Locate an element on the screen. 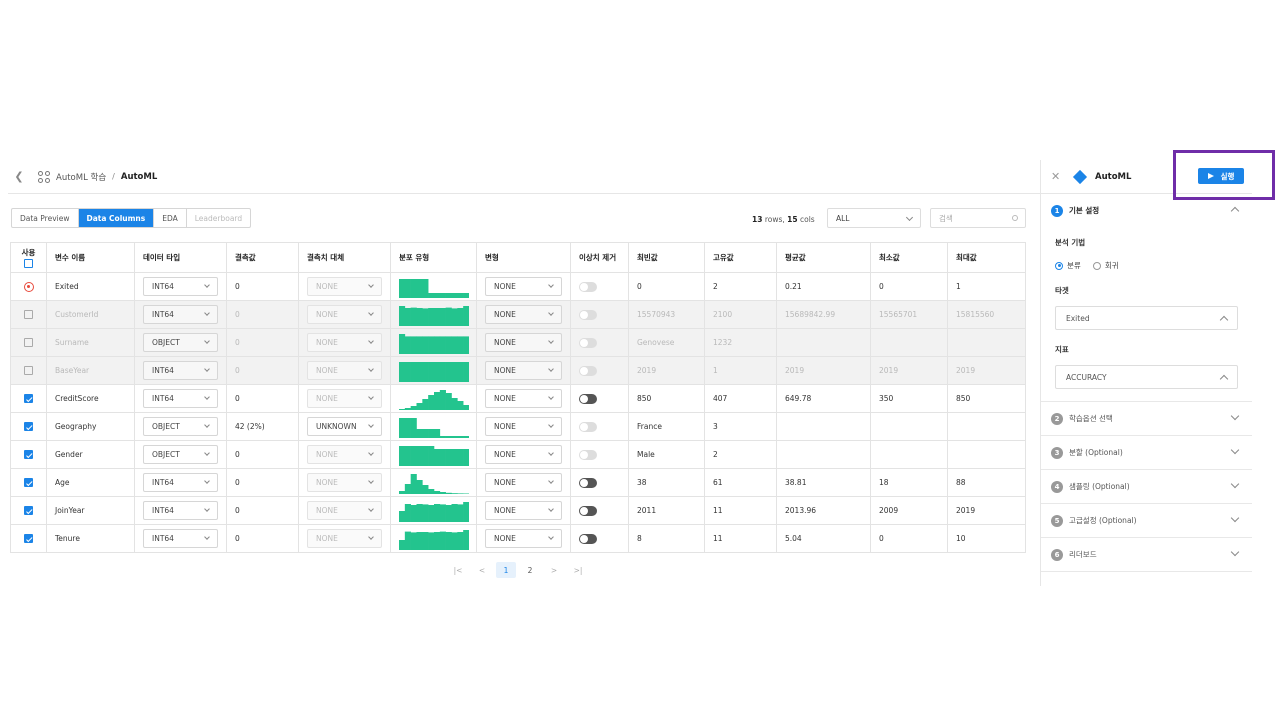  tab-data-columns: Data Columns is located at coordinates (116, 218).